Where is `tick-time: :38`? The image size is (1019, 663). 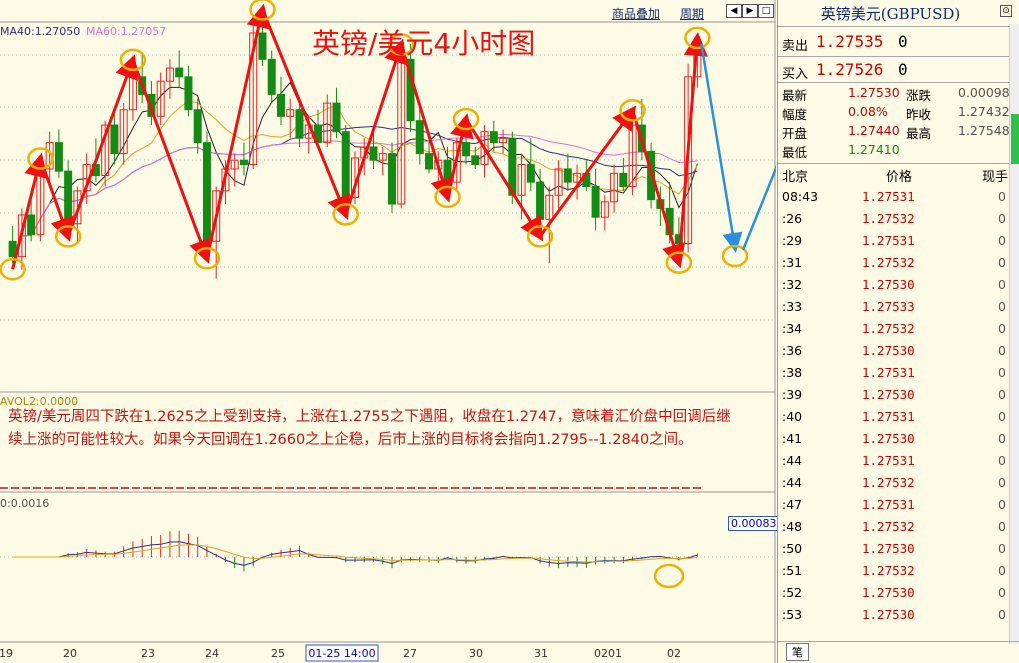 tick-time: :38 is located at coordinates (792, 372).